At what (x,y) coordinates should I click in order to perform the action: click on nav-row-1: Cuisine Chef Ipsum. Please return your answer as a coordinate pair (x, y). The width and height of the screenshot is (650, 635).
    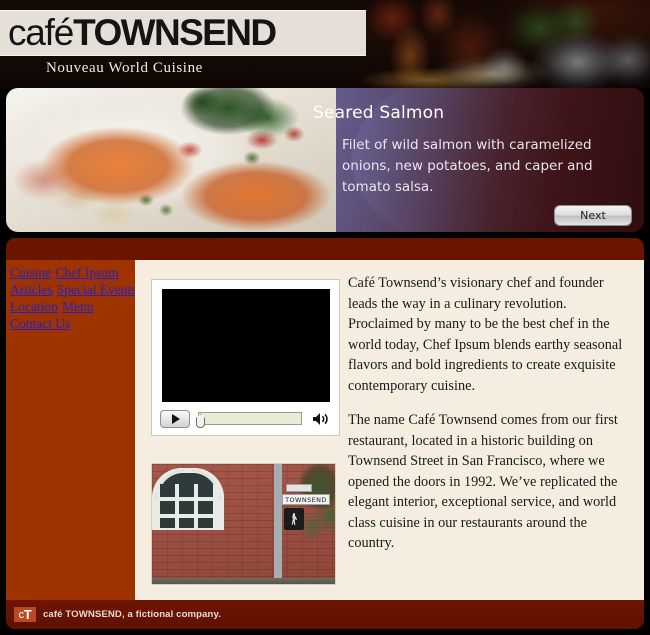
    Looking at the image, I should click on (72, 272).